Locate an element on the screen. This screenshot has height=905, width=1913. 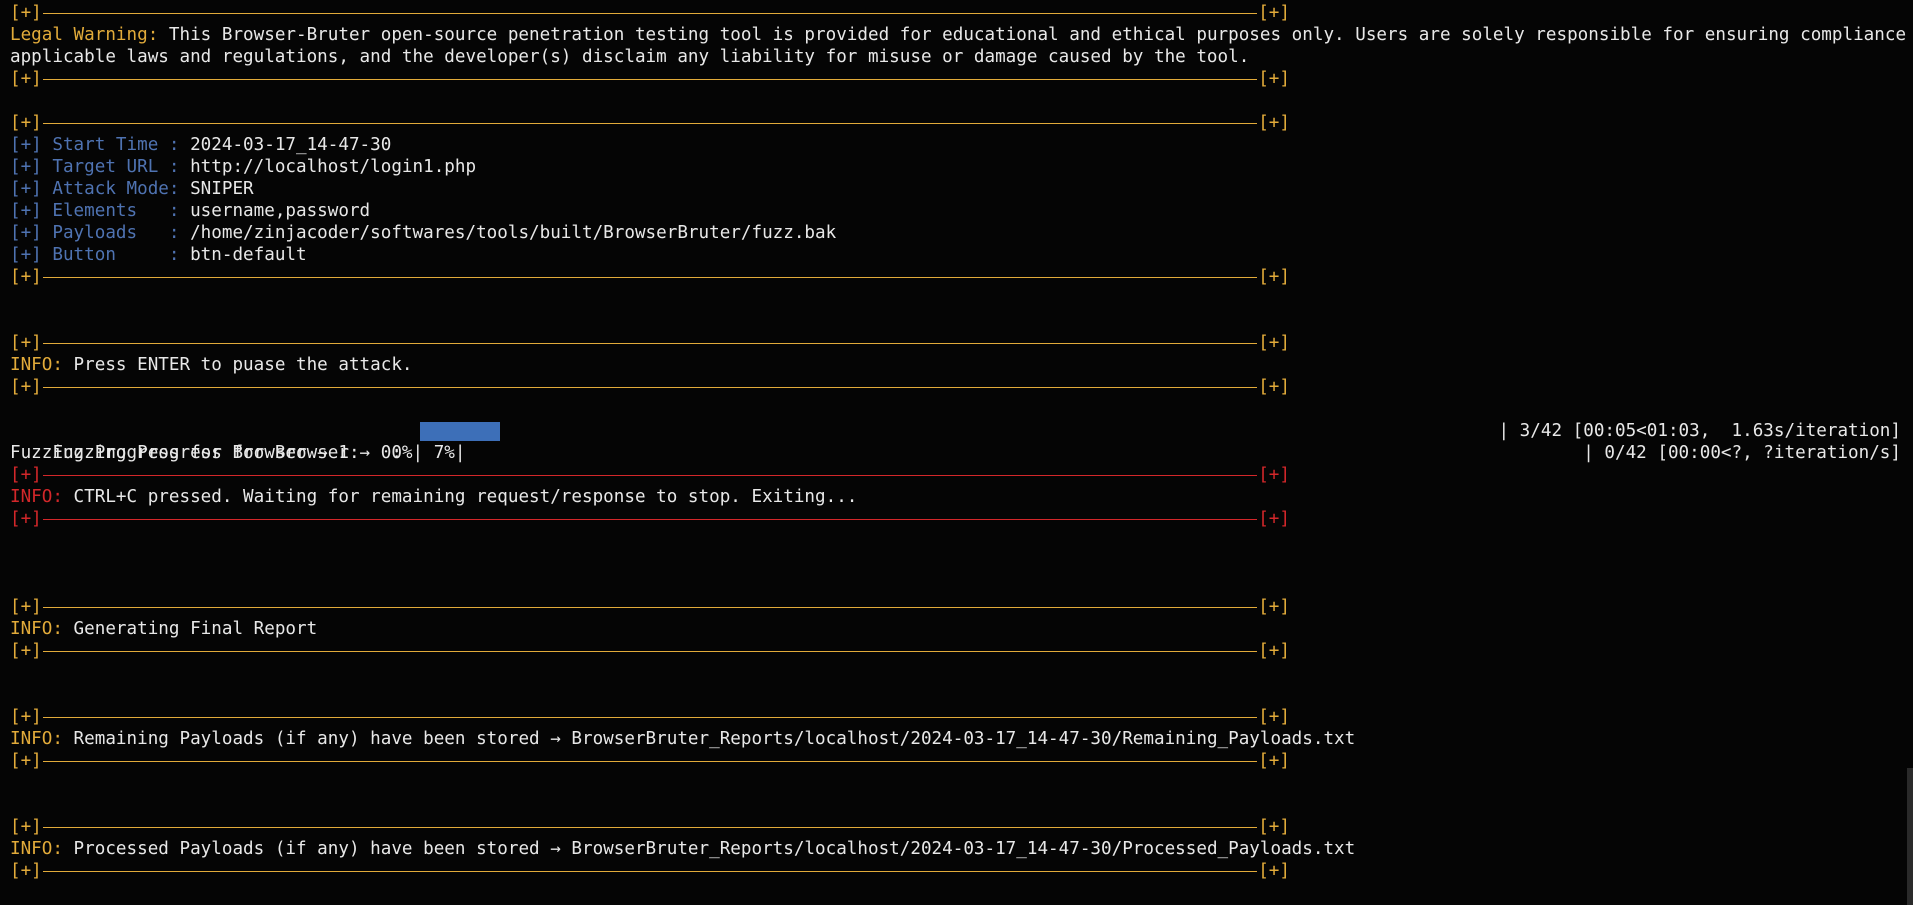
config-start-time: [+] Start Time : 2024-03-17_14-47-30 is located at coordinates (201, 145).